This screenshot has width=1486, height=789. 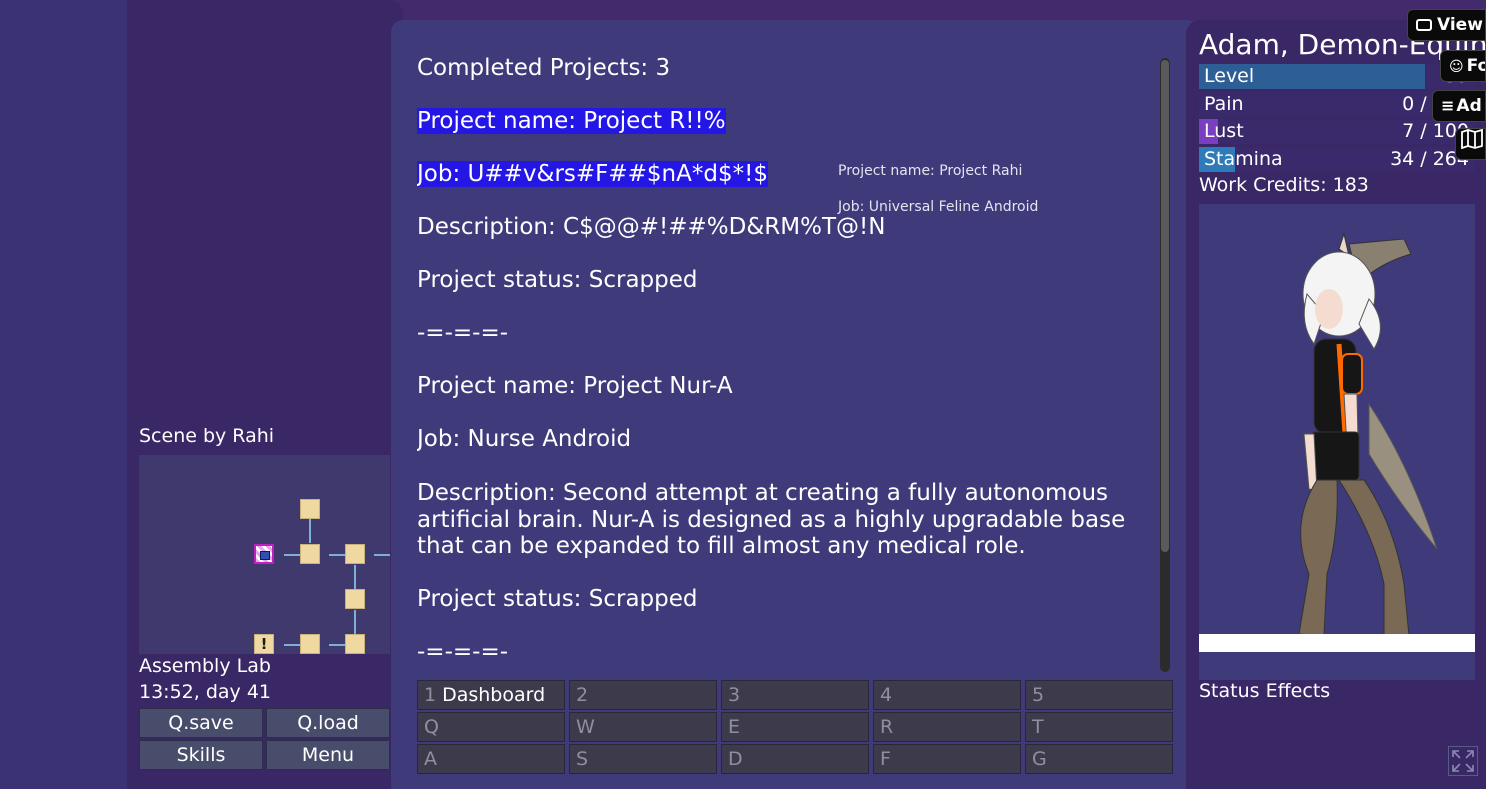 What do you see at coordinates (328, 723) in the screenshot?
I see `quick-load-button: Q.load` at bounding box center [328, 723].